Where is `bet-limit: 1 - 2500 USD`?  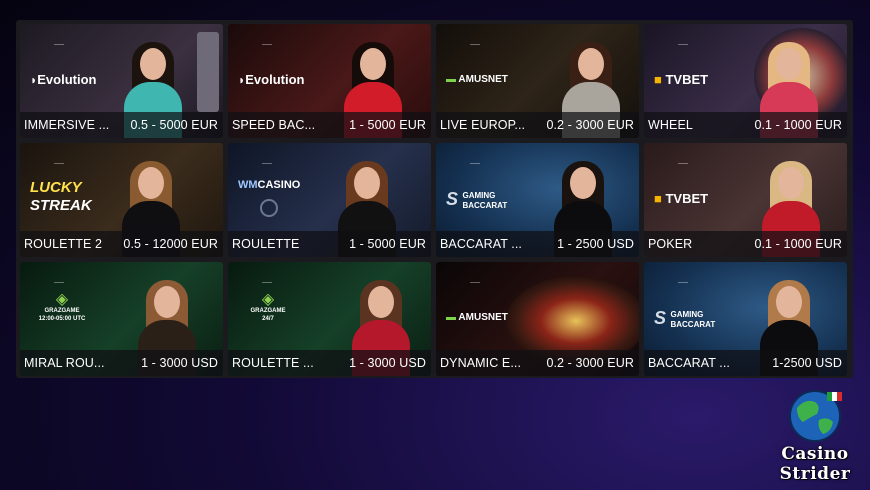 bet-limit: 1 - 2500 USD is located at coordinates (595, 244).